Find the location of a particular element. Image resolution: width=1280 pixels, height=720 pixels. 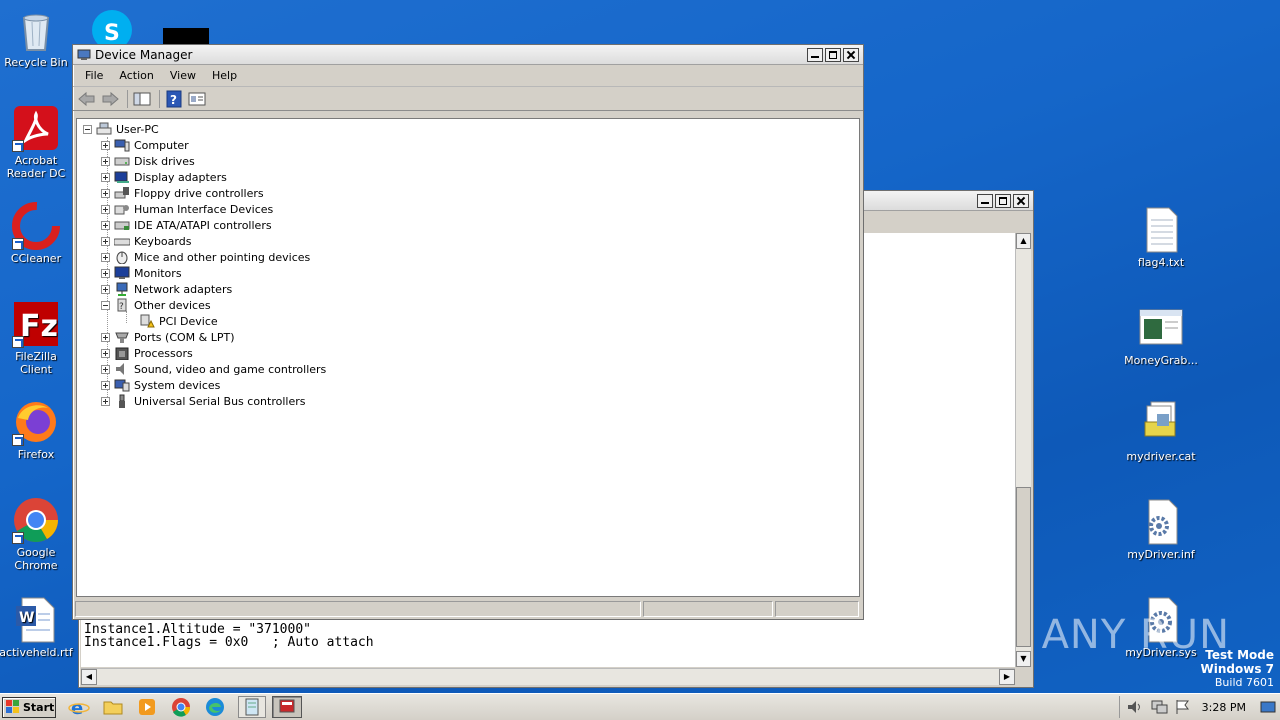

sound-icon is located at coordinates (122, 369).